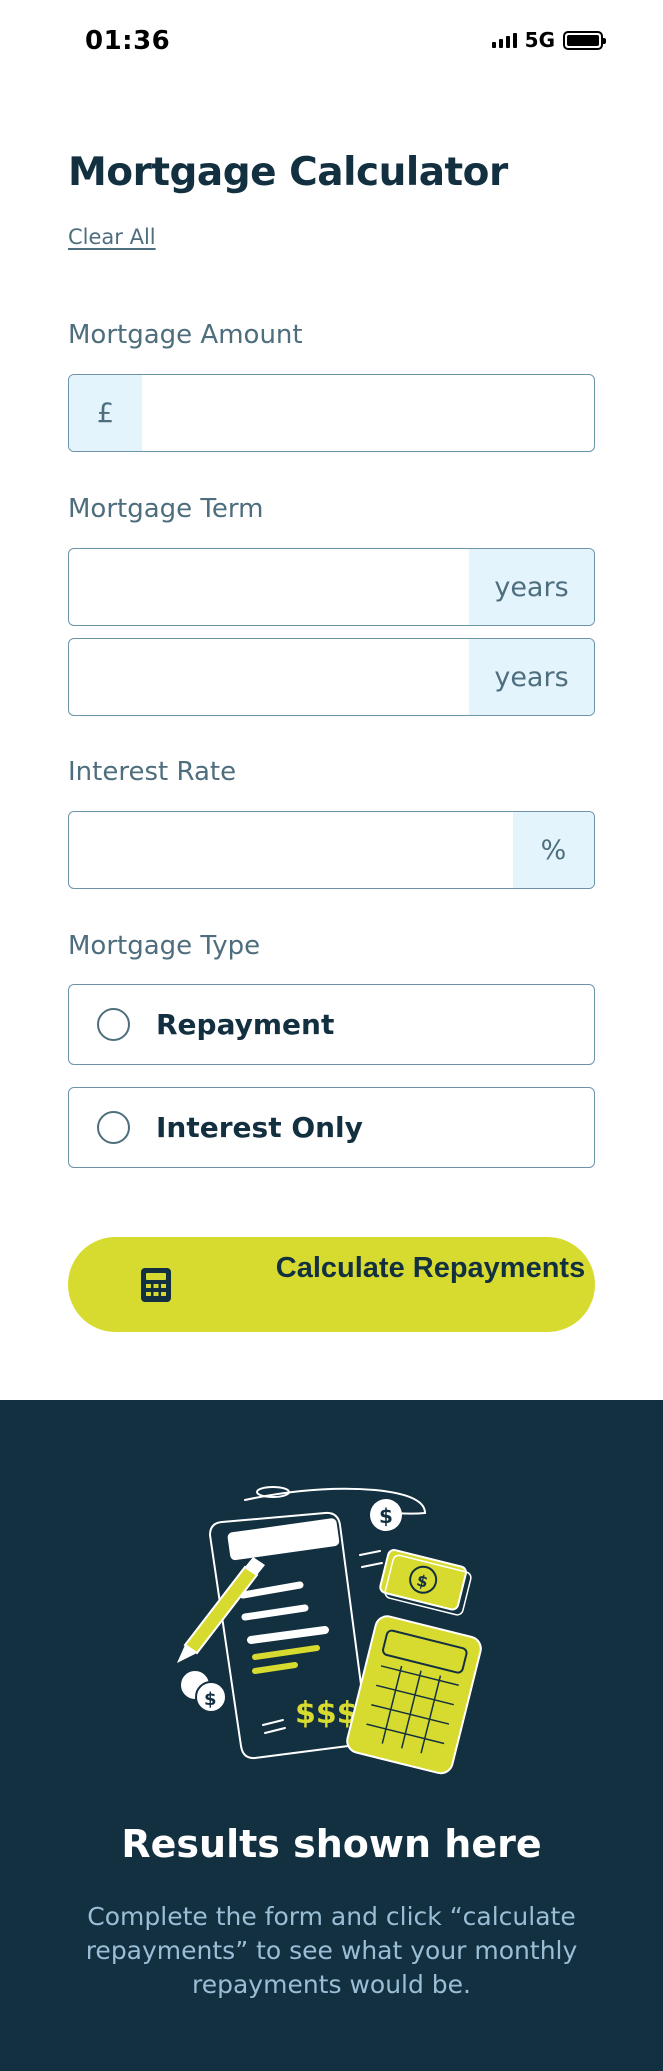  Describe the element at coordinates (331, 199) in the screenshot. I see `calculator-header: Mortgage Calculator Clear All` at that location.